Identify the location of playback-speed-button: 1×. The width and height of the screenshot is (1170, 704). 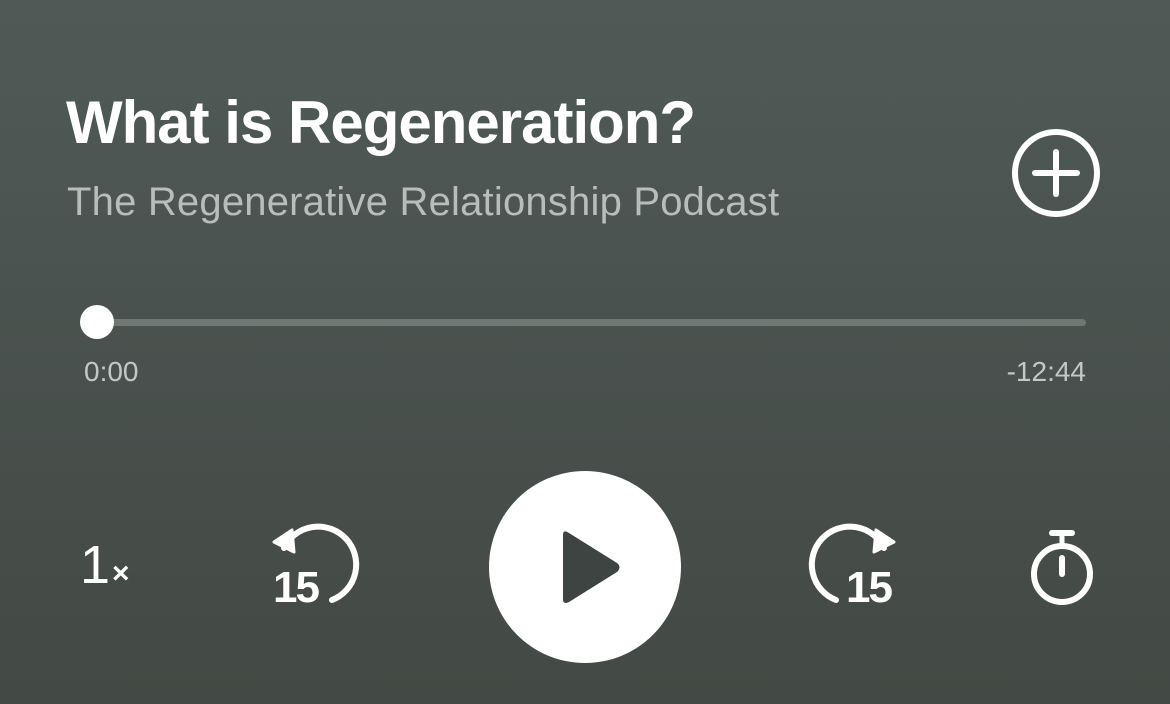
(105, 565).